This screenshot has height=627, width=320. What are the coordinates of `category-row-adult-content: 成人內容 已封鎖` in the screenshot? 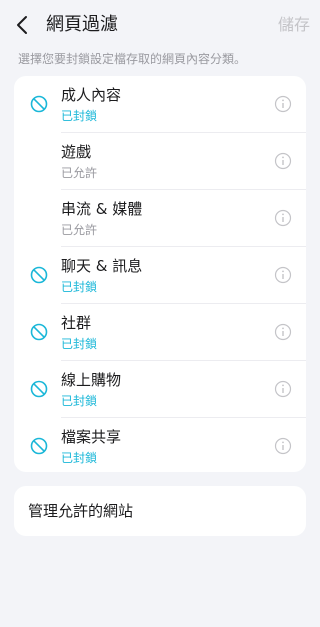 It's located at (160, 104).